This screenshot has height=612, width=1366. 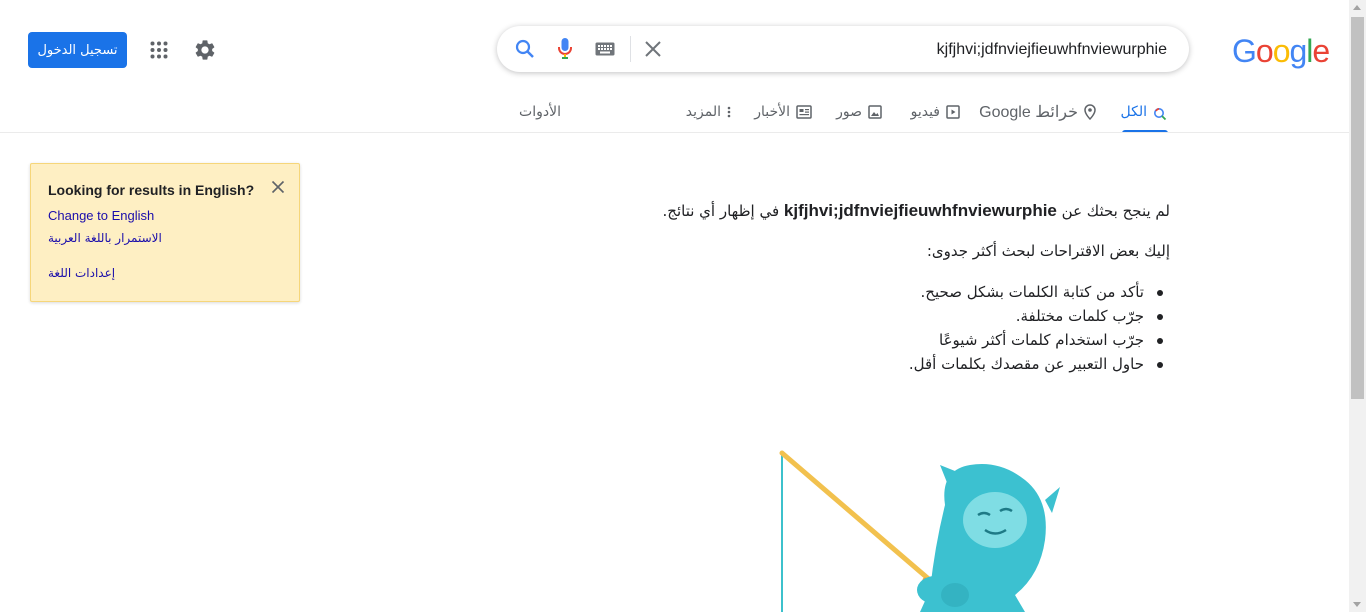 I want to click on change-to-english-link: Change to English, so click(x=101, y=215).